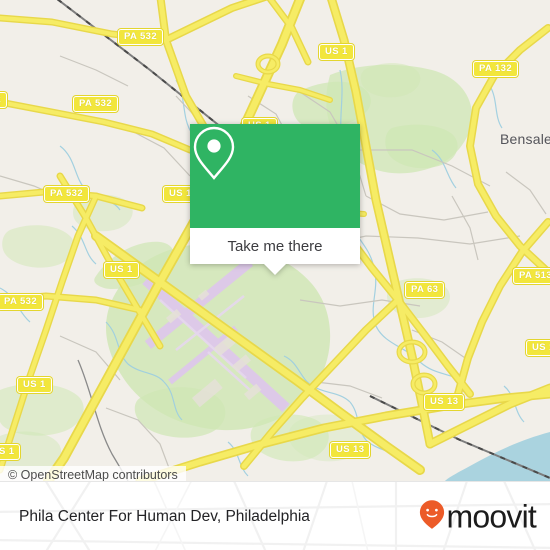 This screenshot has width=550, height=550. I want to click on moovit-logo: moovit, so click(478, 516).